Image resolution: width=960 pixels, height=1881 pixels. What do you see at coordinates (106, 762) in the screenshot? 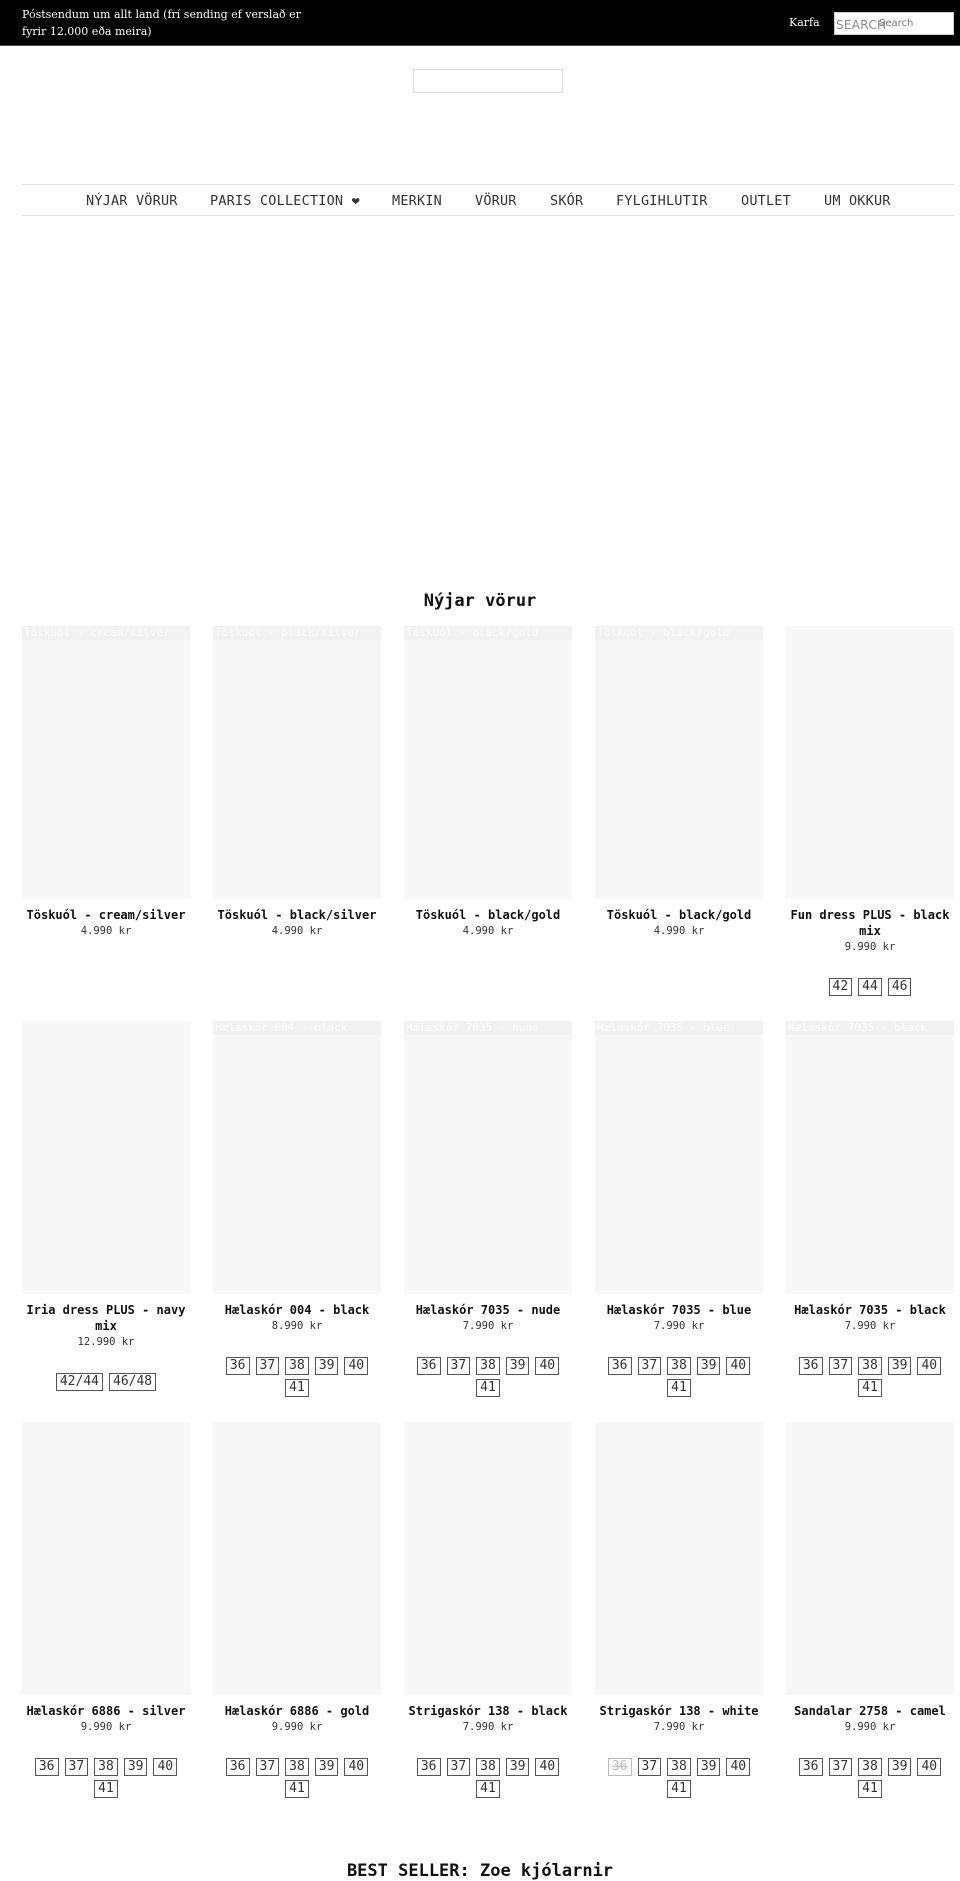
I see `product-image: Töskuól - cream/silver` at bounding box center [106, 762].